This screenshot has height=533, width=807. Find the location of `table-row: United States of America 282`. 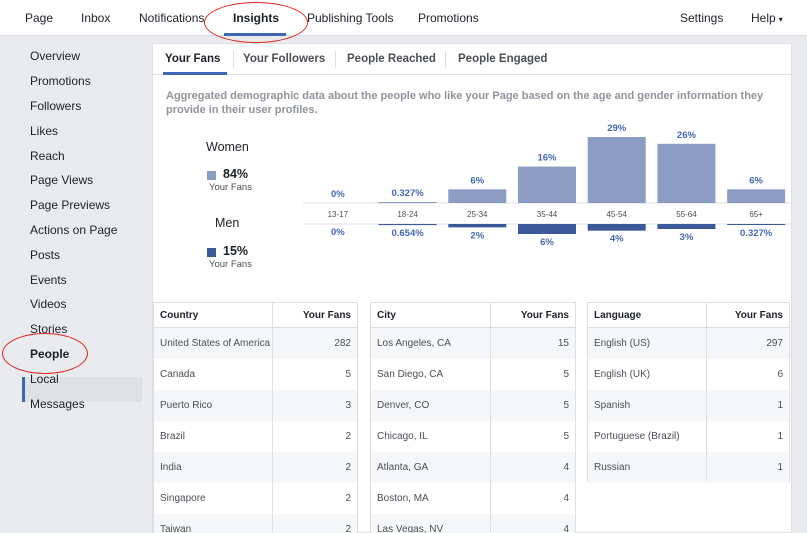

table-row: United States of America 282 is located at coordinates (255, 343).